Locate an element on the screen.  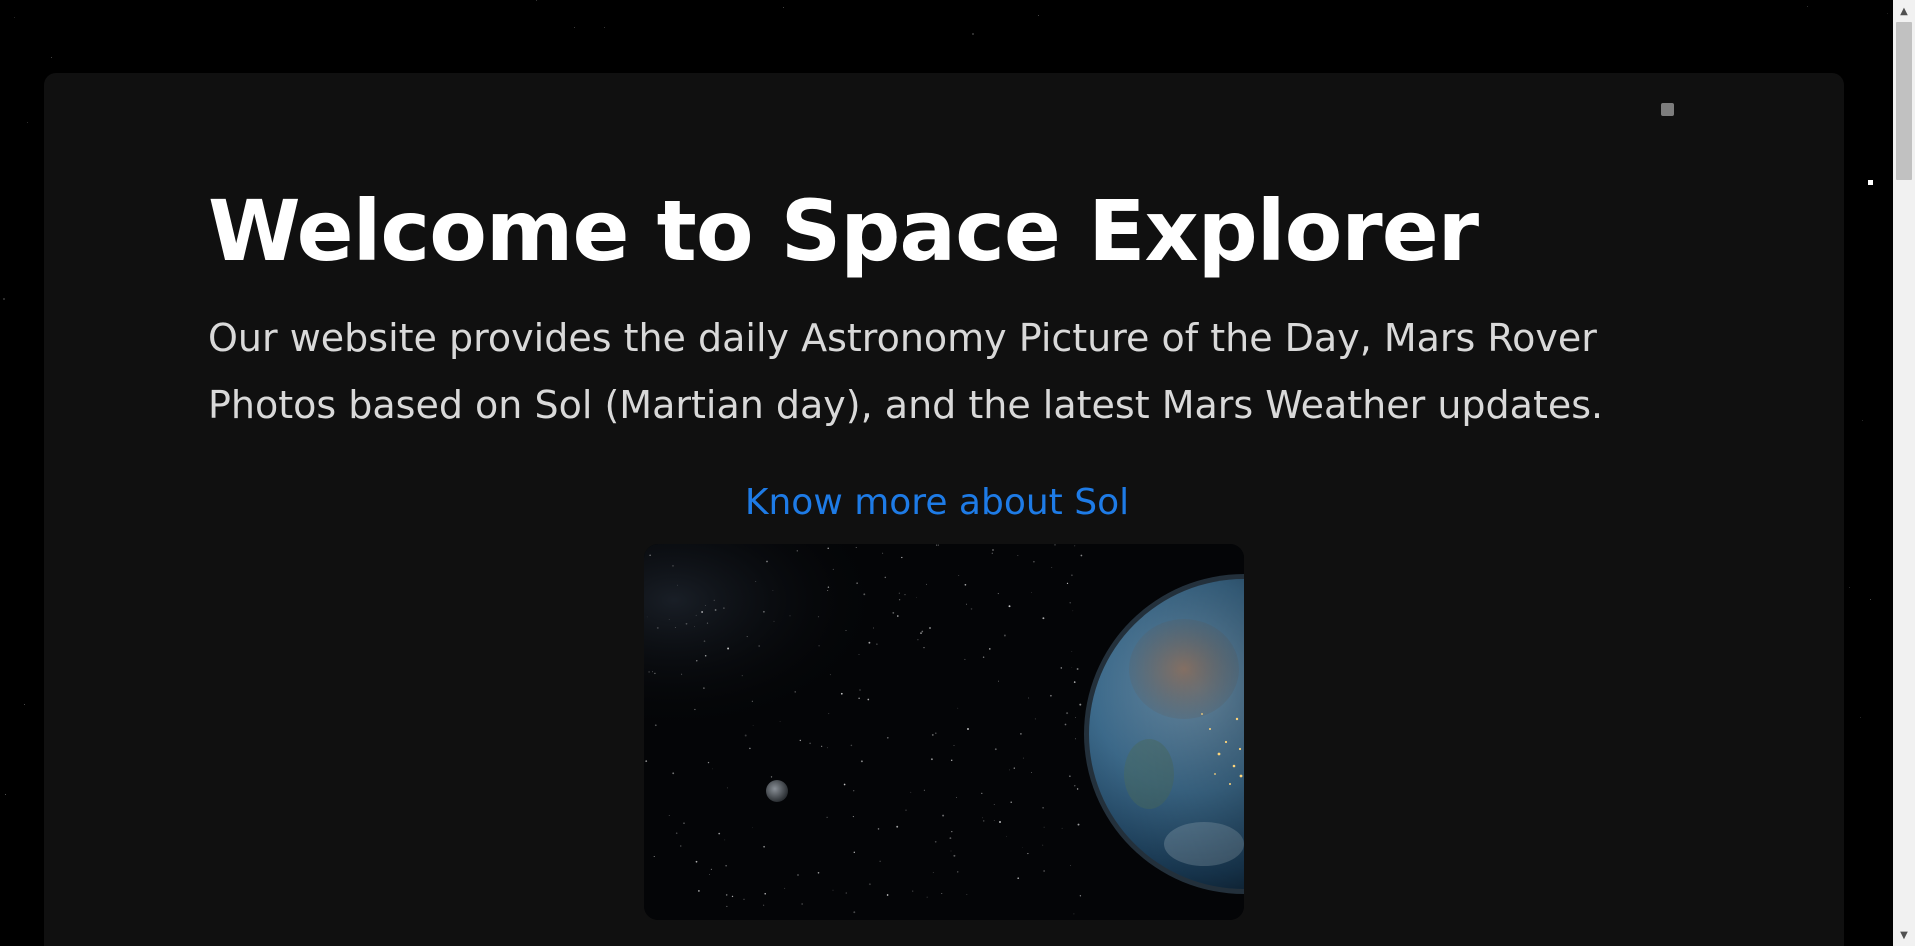
side-dot is located at coordinates (1870, 182).